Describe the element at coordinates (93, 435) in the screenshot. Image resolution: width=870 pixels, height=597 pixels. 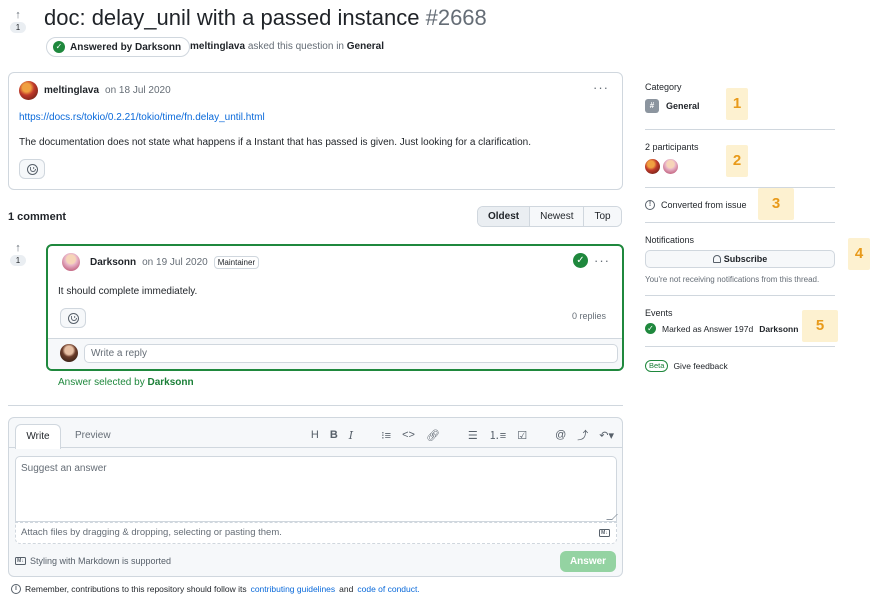
I see `tab-preview: Preview` at that location.